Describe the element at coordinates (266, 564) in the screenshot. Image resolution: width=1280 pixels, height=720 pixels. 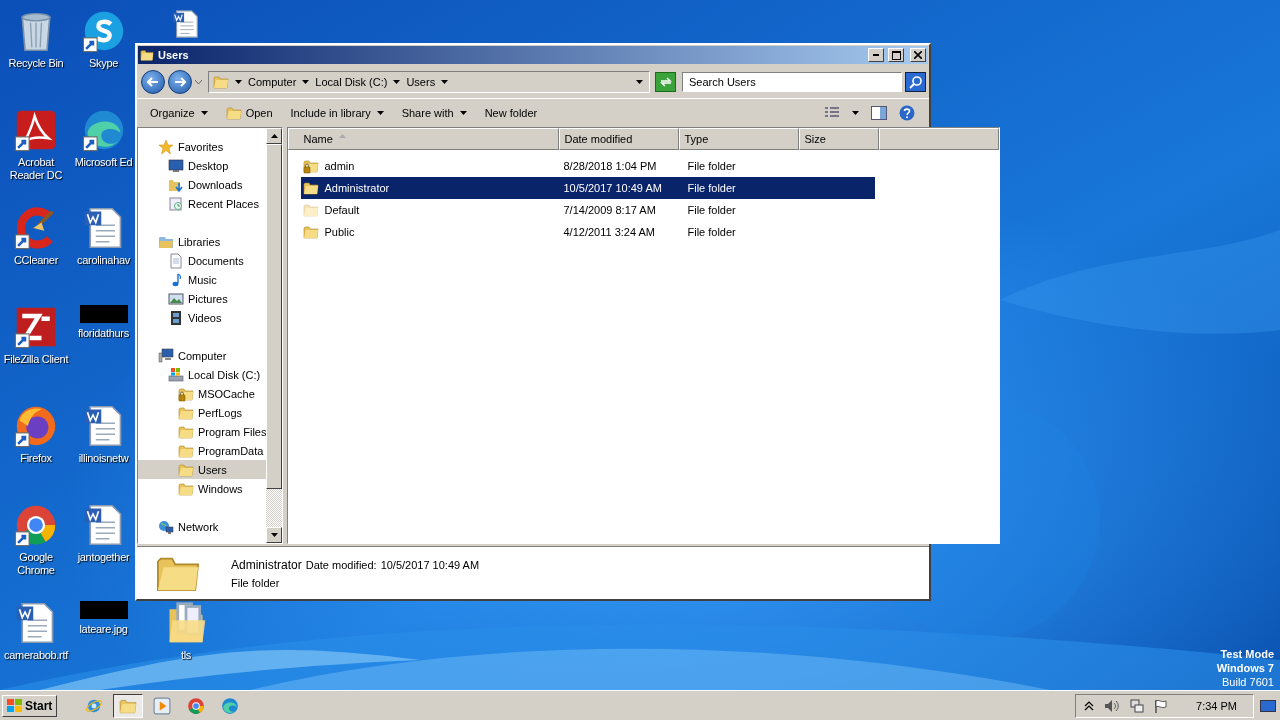
I see `item-name: Administrator` at that location.